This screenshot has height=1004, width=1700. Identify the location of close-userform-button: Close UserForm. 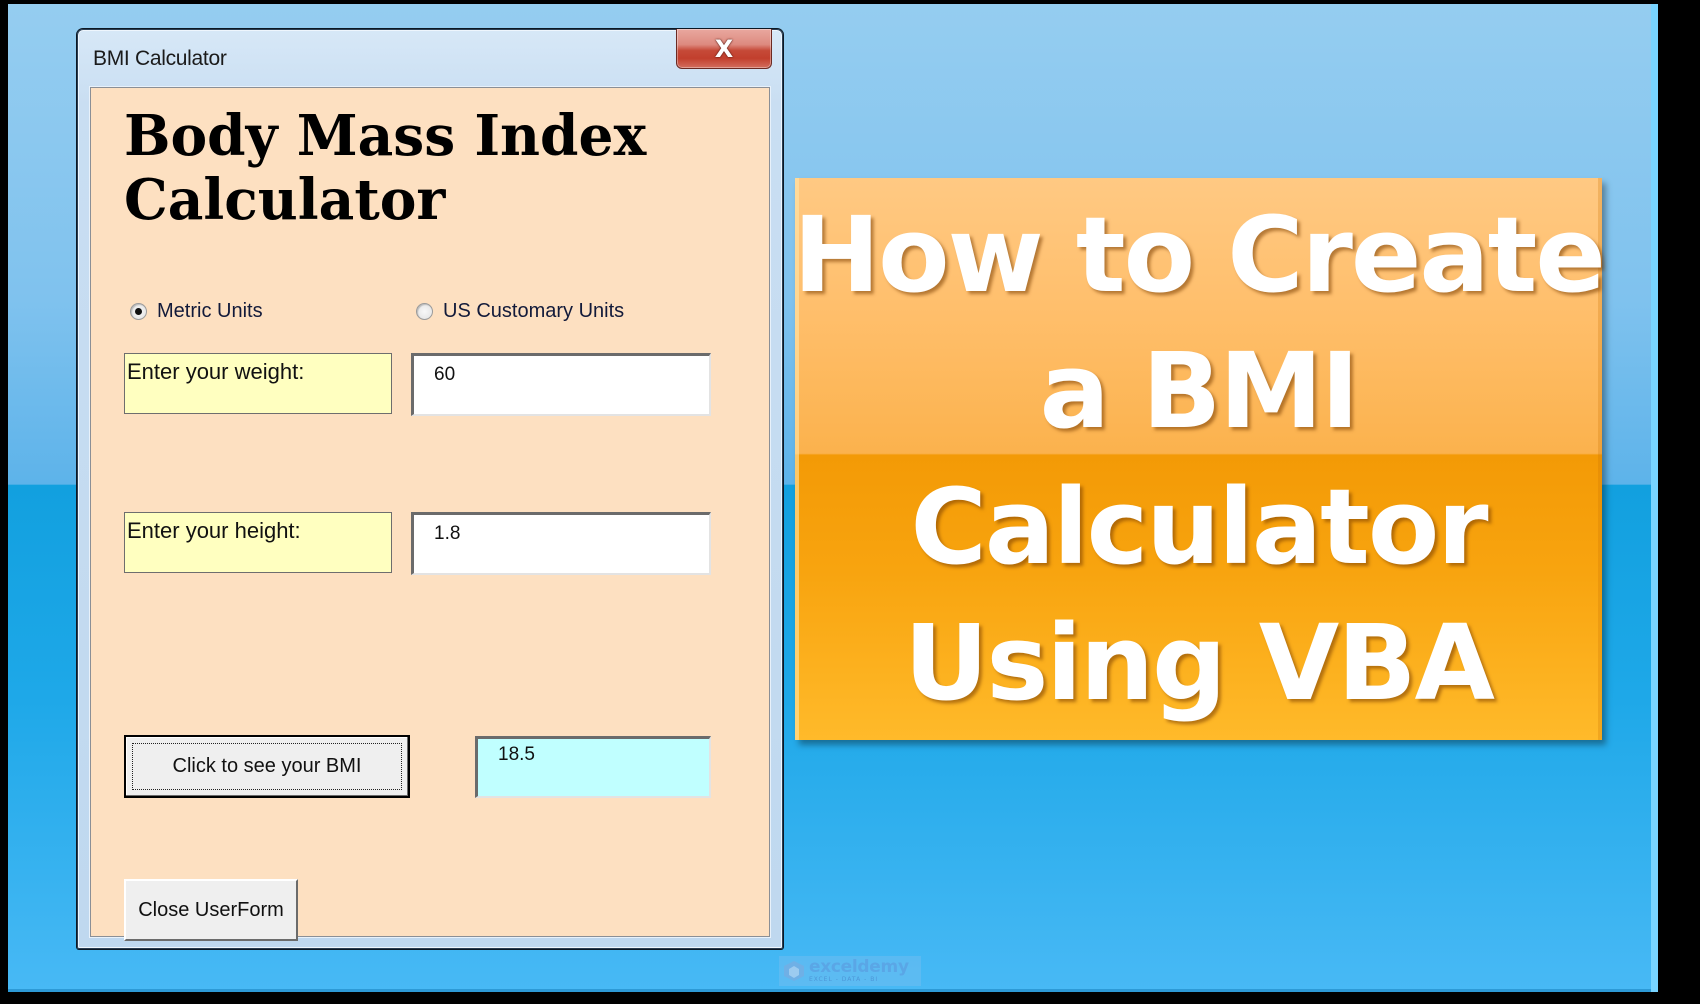
(211, 910).